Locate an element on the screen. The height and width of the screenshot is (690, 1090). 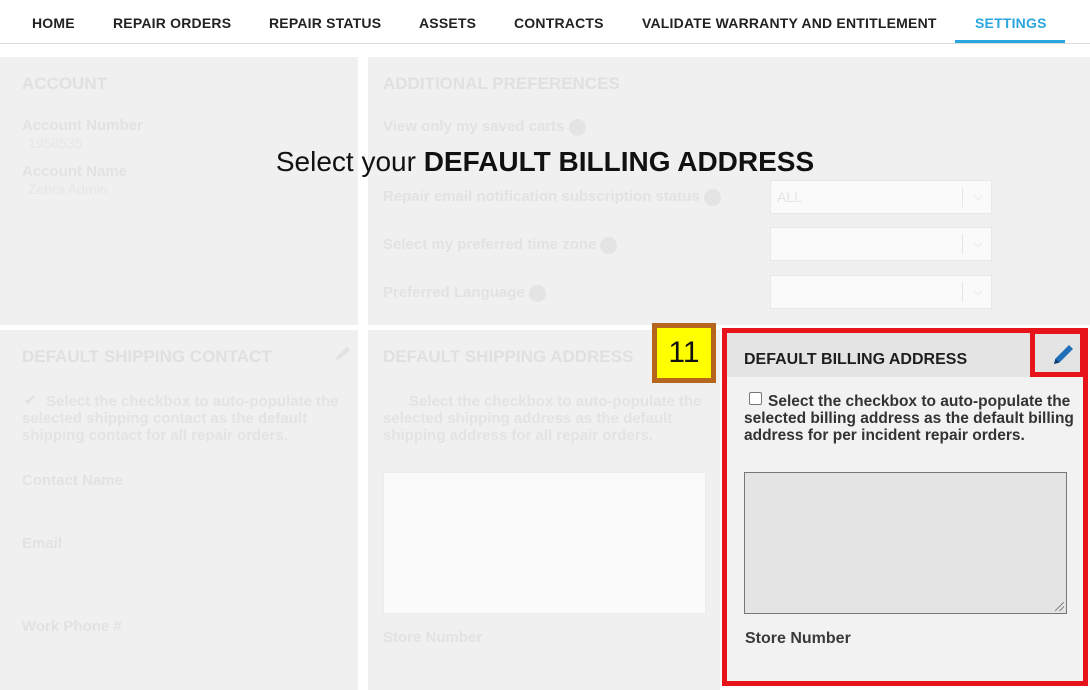
nav-settings: SETTINGS is located at coordinates (1011, 23).